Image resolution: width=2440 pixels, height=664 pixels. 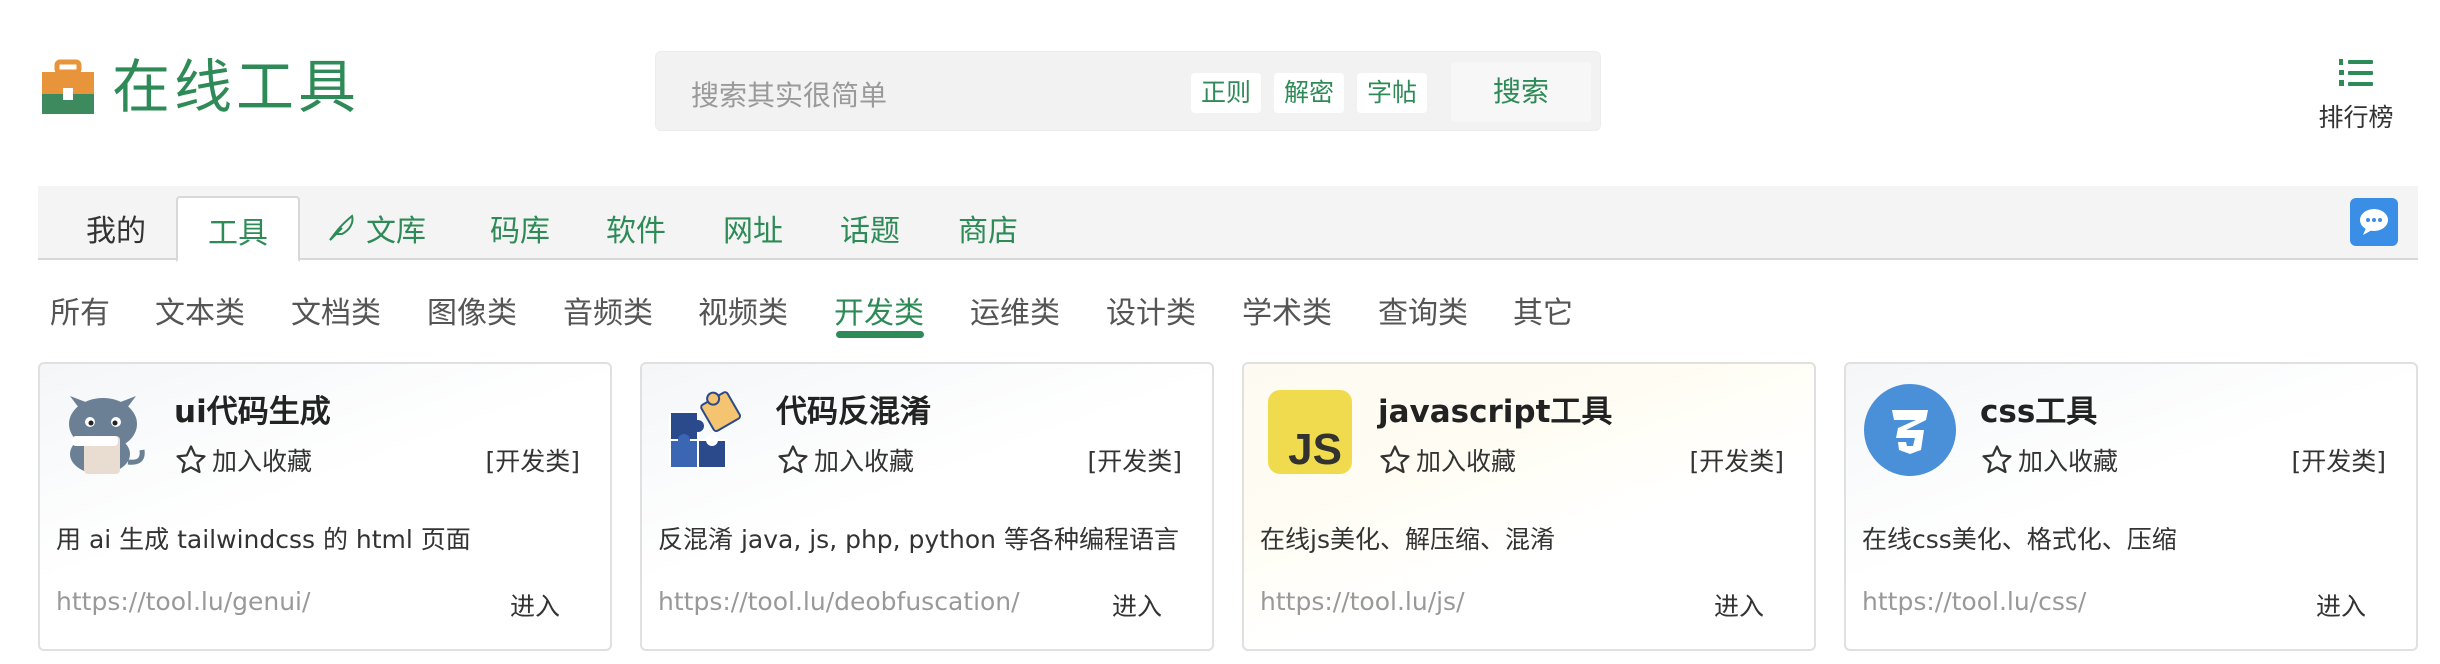 I want to click on category-other: 其它, so click(x=1543, y=310).